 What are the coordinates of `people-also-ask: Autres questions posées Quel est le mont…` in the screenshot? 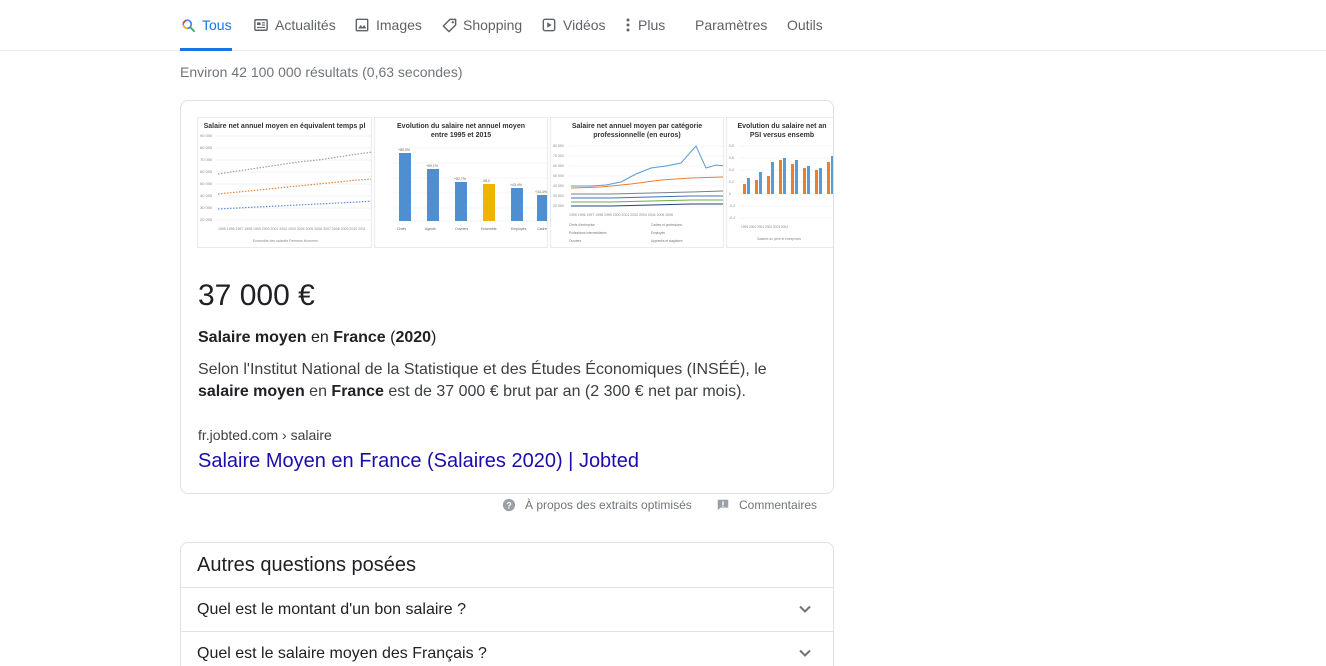 It's located at (507, 604).